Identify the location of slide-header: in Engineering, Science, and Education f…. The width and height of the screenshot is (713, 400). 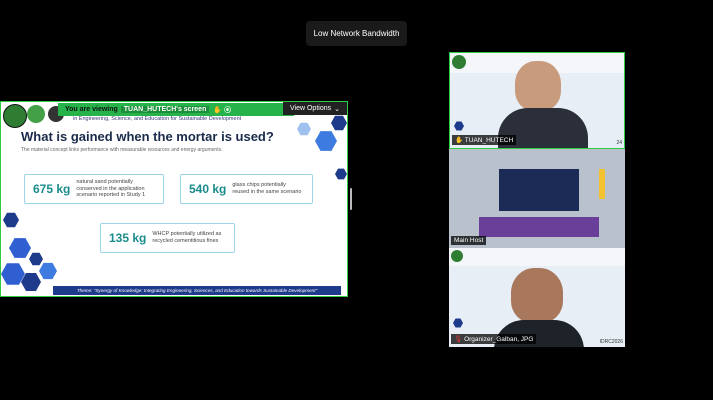
(157, 119).